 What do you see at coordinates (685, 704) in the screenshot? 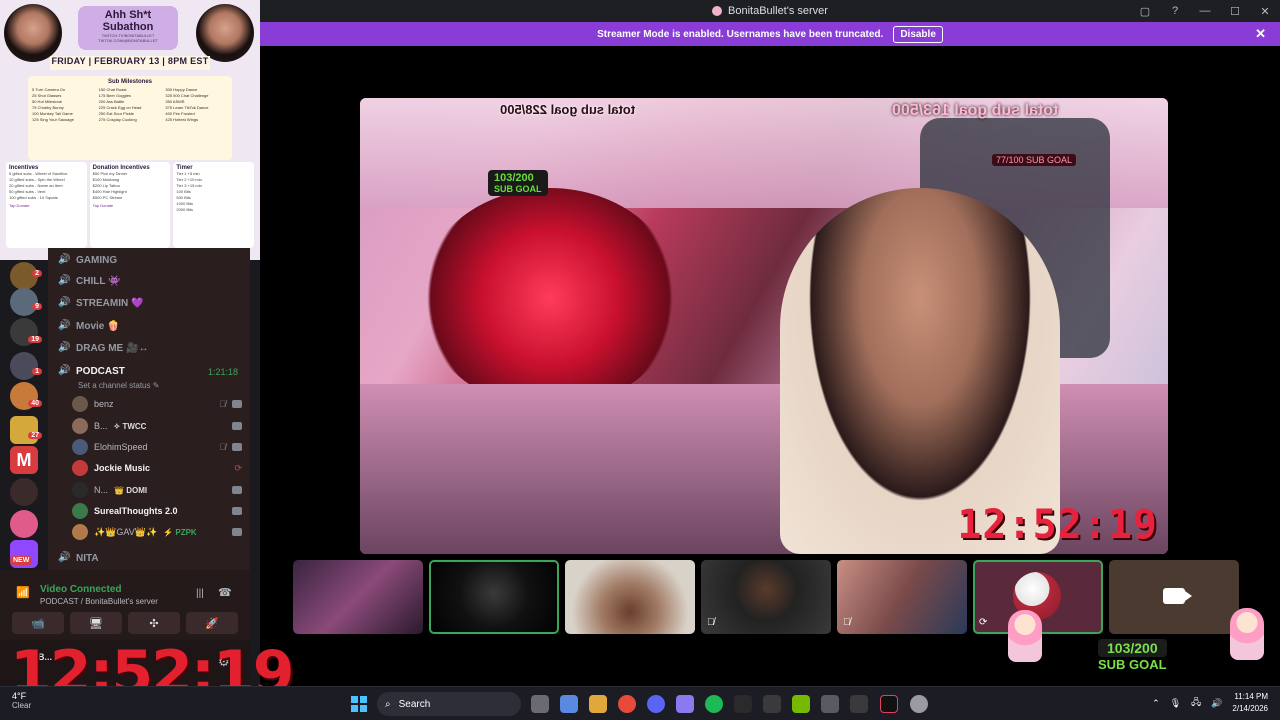
I see `game-icon` at bounding box center [685, 704].